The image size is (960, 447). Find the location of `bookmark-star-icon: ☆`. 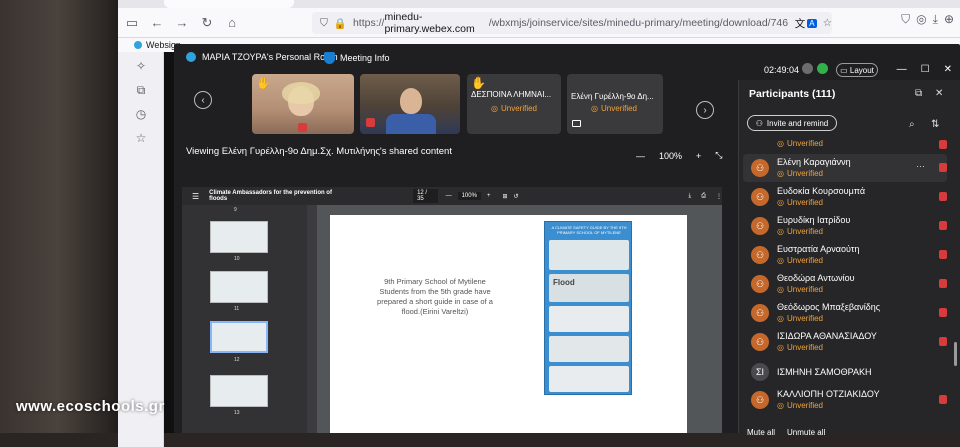

bookmark-star-icon: ☆ is located at coordinates (827, 23).